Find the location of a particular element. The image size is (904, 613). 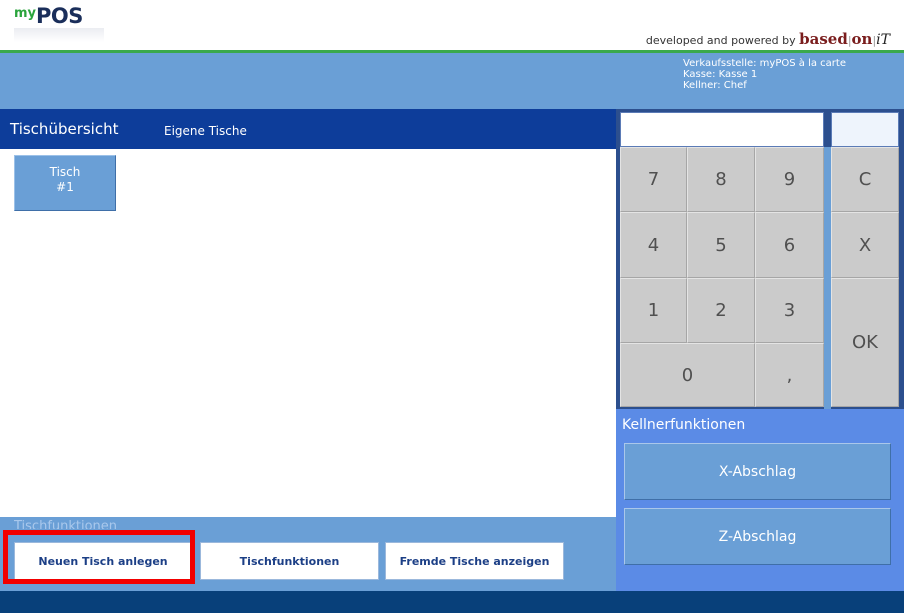

footer-bar is located at coordinates (452, 602).